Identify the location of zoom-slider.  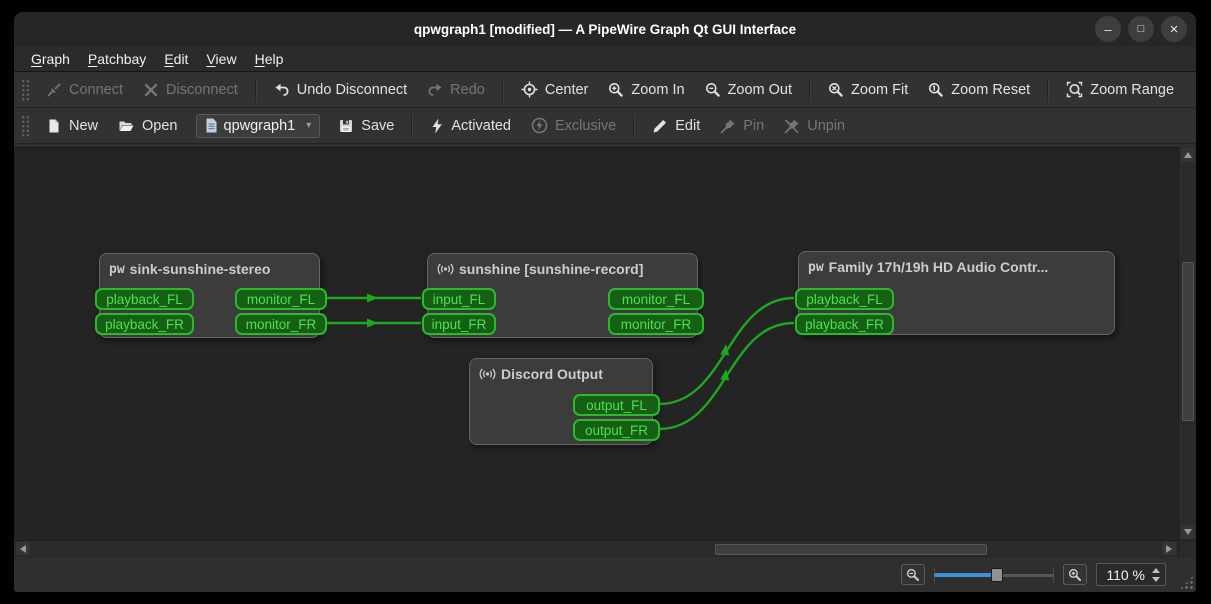
(994, 575).